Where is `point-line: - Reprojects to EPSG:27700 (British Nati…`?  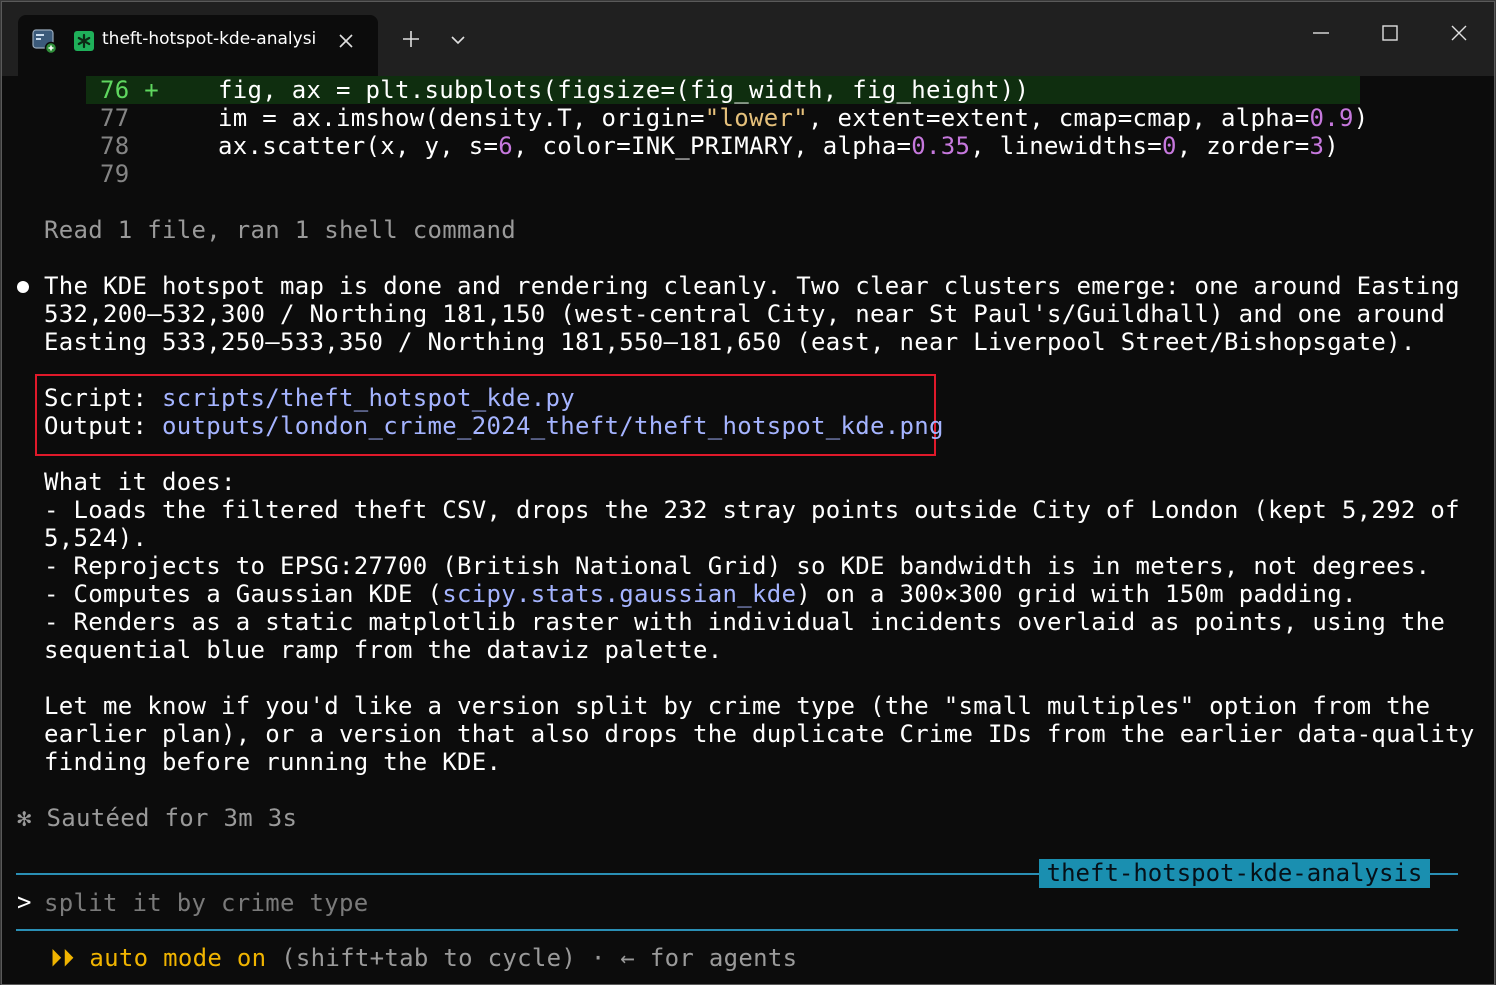 point-line: - Reprojects to EPSG:27700 (British Nati… is located at coordinates (737, 566).